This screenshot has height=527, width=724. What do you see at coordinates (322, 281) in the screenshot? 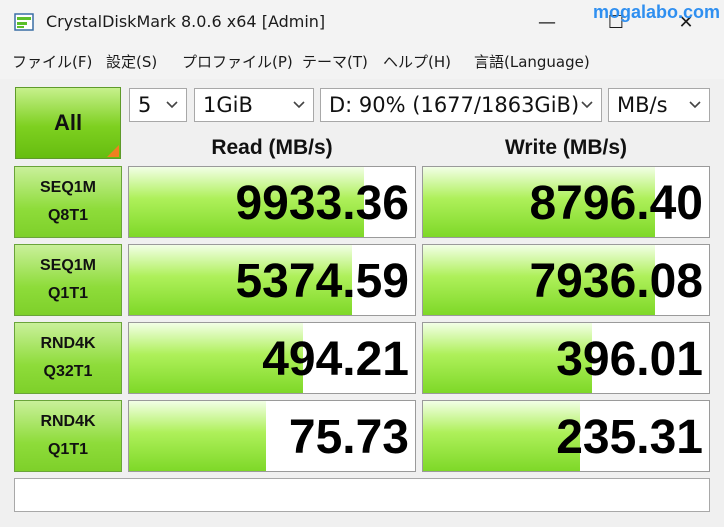
I see `read-value: 5374.59` at bounding box center [322, 281].